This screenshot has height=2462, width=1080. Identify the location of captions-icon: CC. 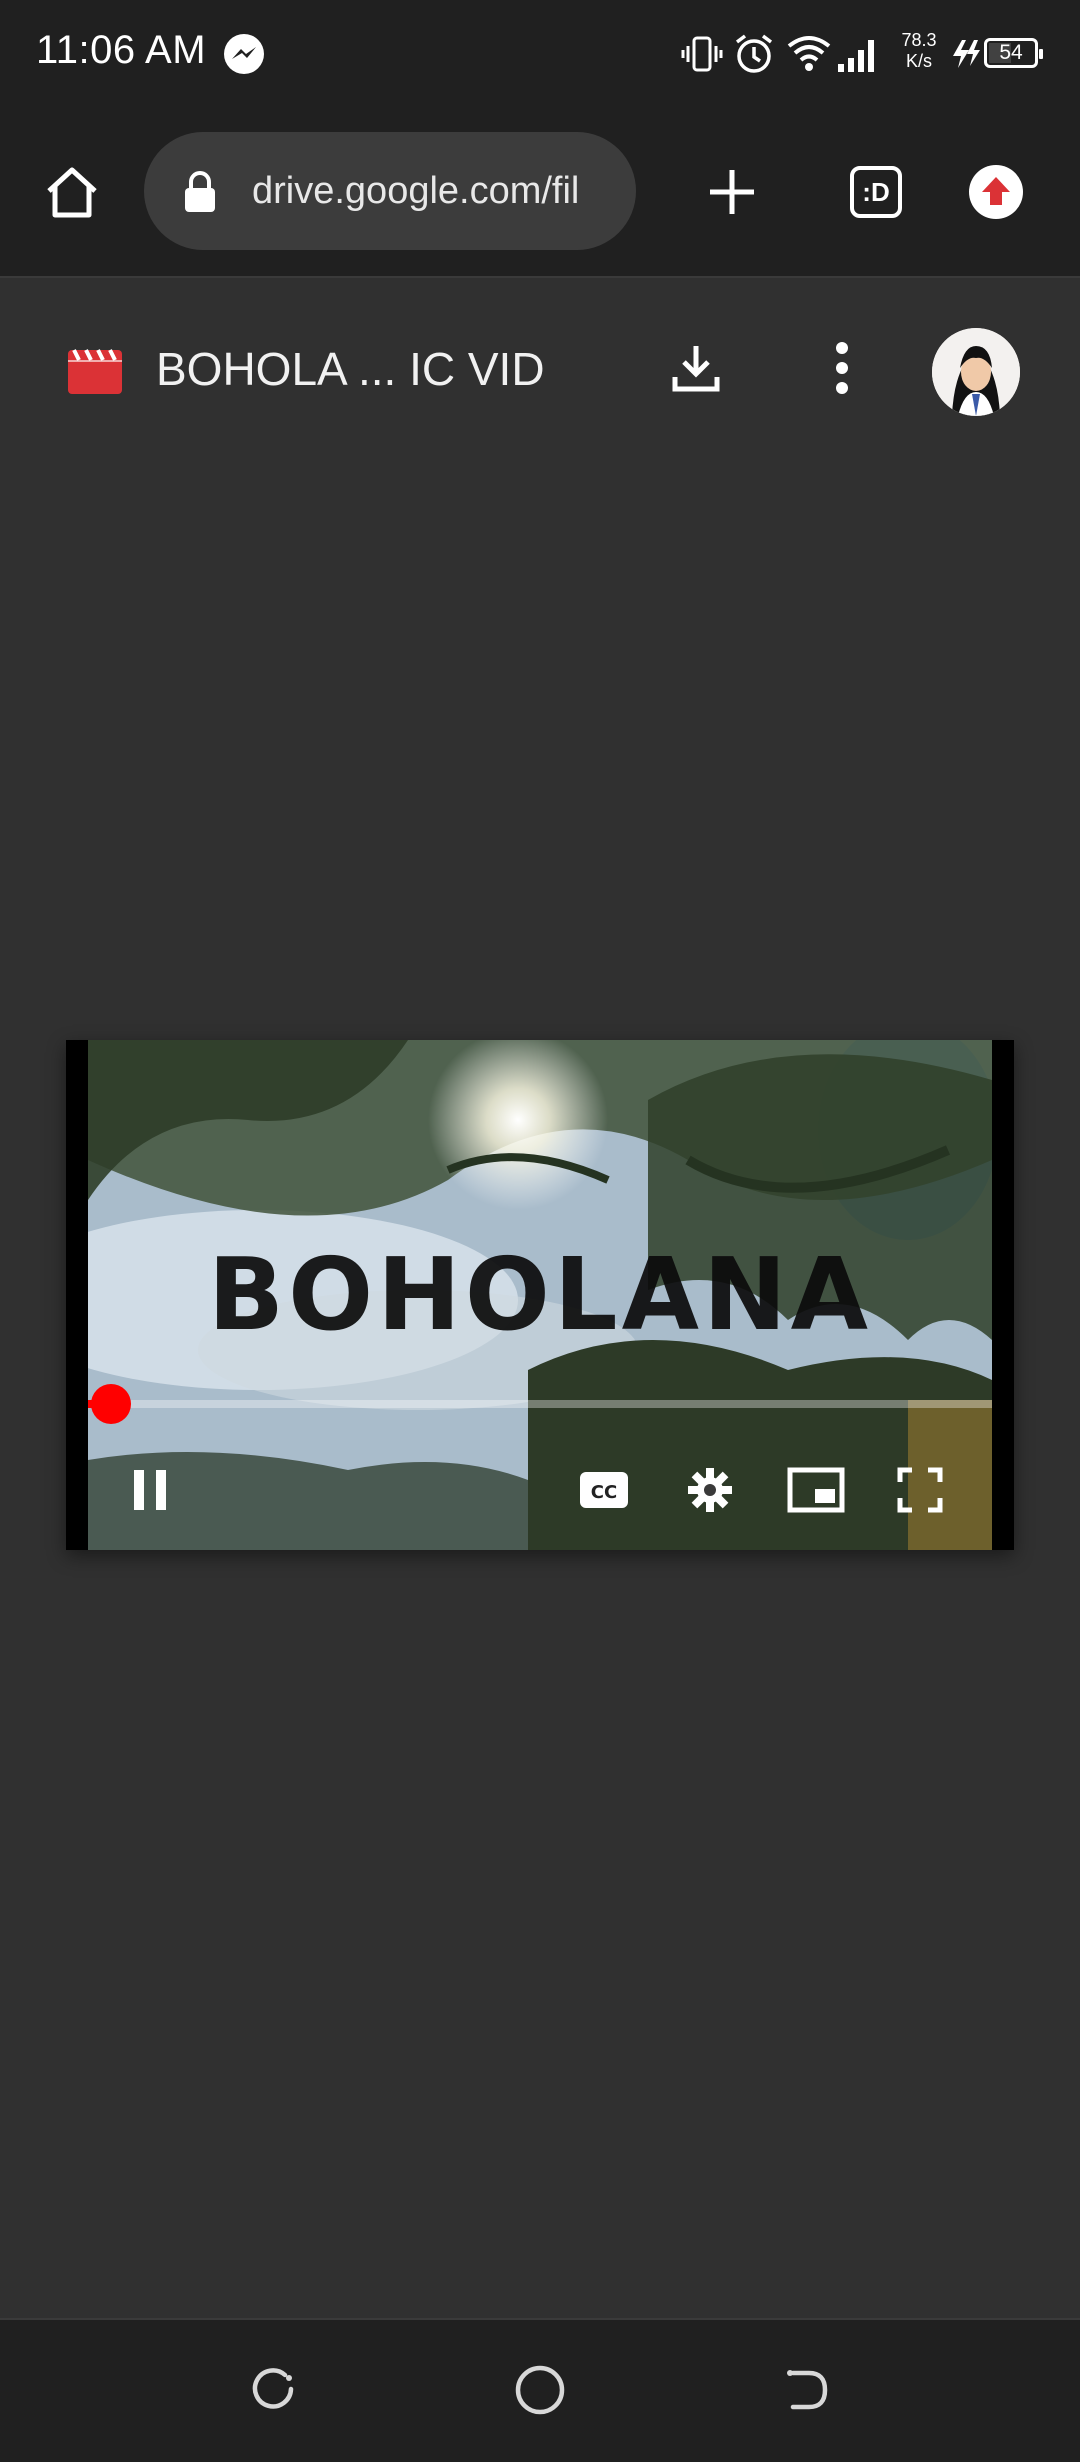
(604, 1490).